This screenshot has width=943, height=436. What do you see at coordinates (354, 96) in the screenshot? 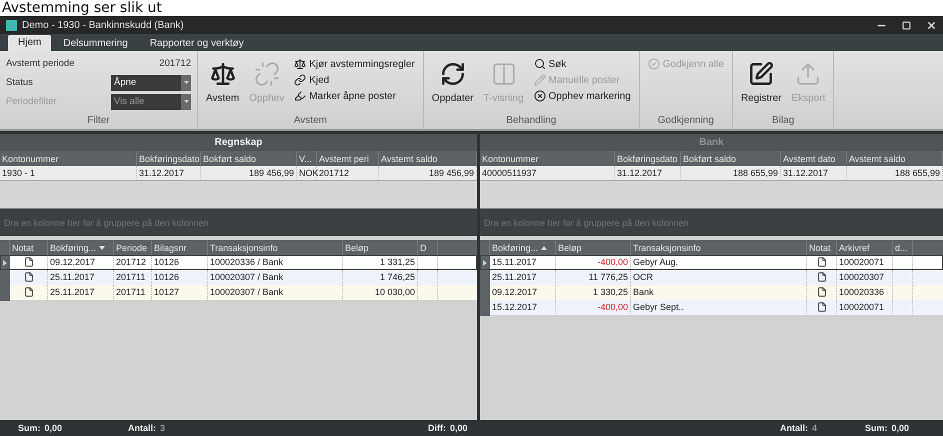
I see `ribbon-button: Marker åpne poster` at bounding box center [354, 96].